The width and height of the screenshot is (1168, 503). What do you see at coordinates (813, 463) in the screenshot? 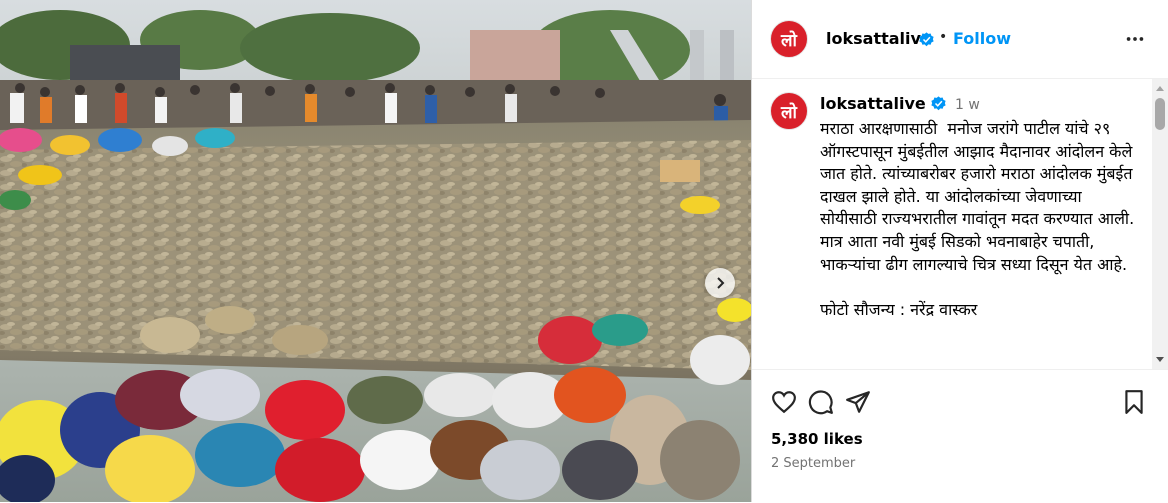
I see `post-date: 2 September` at bounding box center [813, 463].